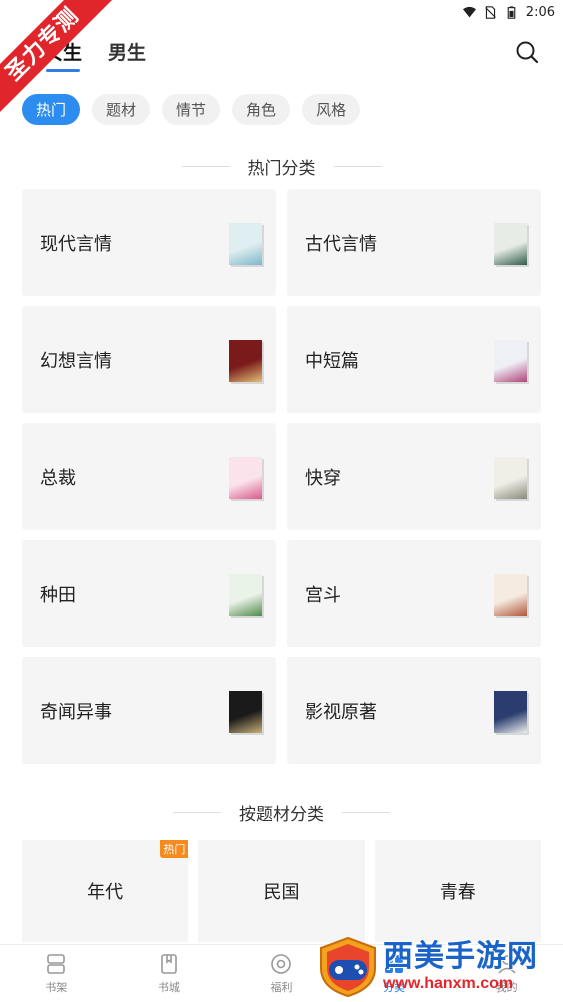 The image size is (563, 1002). Describe the element at coordinates (323, 478) in the screenshot. I see `category-label: 快穿` at that location.